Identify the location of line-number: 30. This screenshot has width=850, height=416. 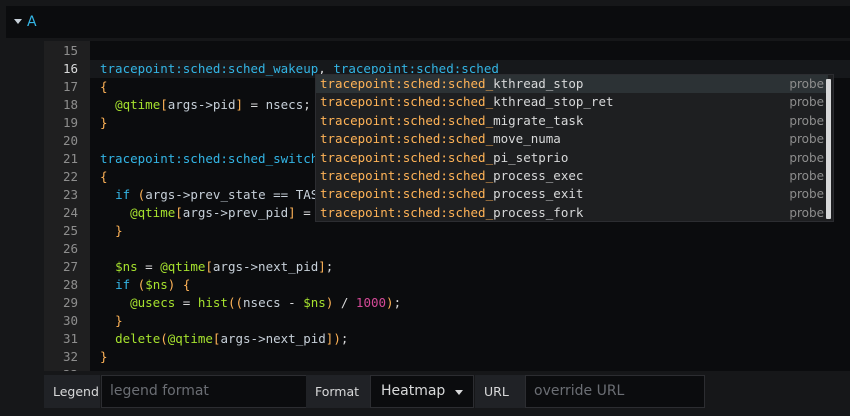
(70, 320).